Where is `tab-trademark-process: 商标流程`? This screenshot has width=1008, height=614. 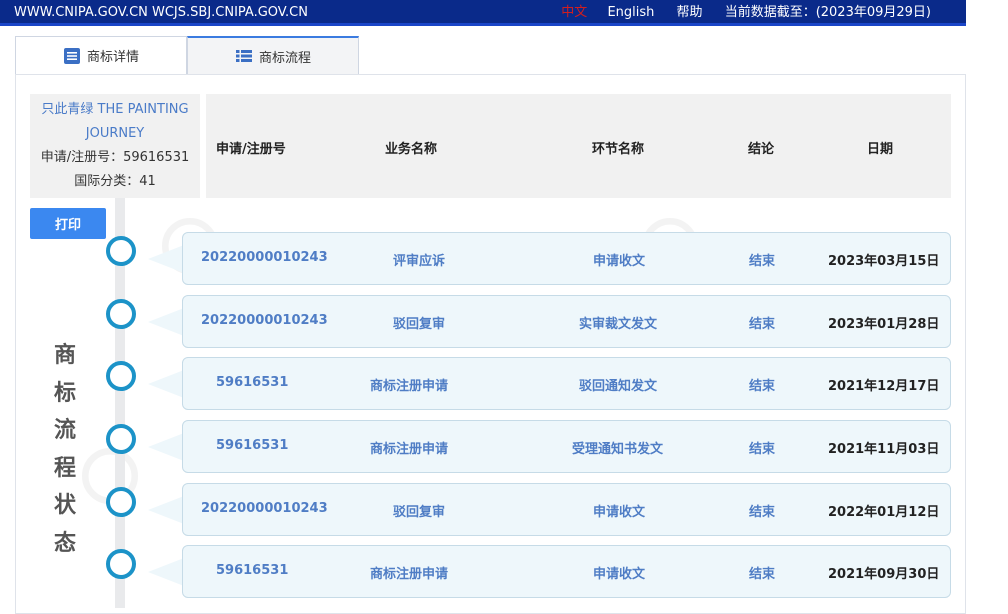 tab-trademark-process: 商标流程 is located at coordinates (273, 55).